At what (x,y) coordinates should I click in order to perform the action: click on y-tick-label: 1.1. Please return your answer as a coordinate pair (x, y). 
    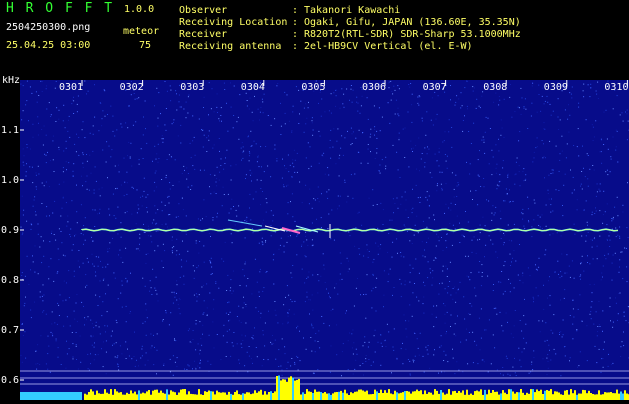
    Looking at the image, I should click on (10, 130).